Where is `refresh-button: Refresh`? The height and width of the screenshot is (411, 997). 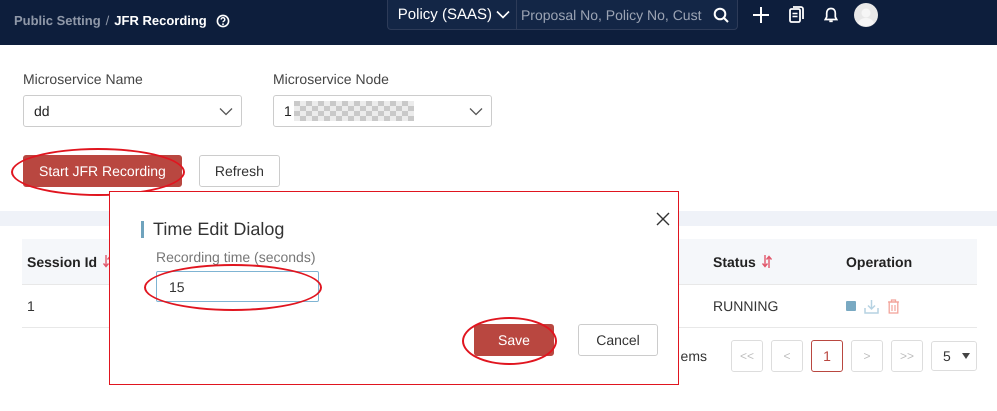 refresh-button: Refresh is located at coordinates (239, 171).